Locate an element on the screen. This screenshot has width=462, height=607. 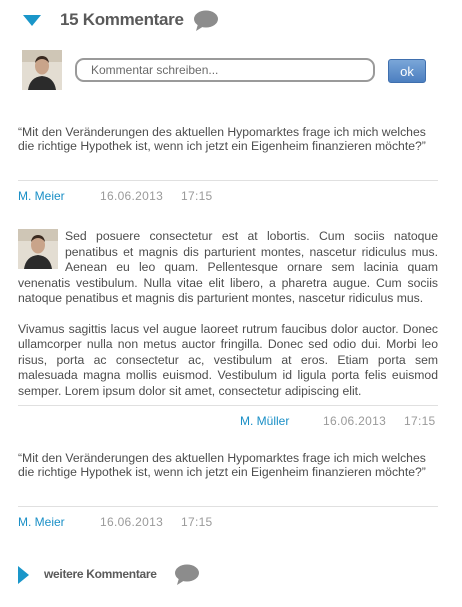
collapse-arrow-icon is located at coordinates (32, 20).